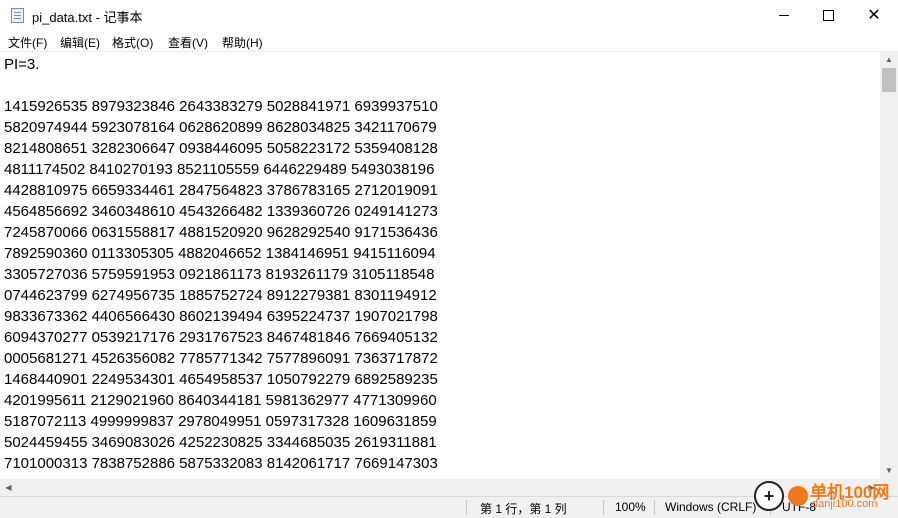 The image size is (898, 518). I want to click on menu-help: 帮助(H), so click(242, 42).